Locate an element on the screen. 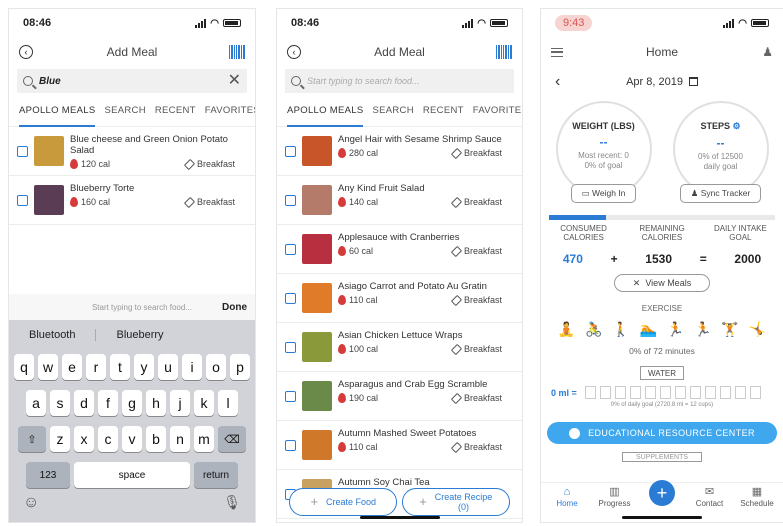 Image resolution: width=783 pixels, height=526 pixels. key: f is located at coordinates (108, 403).